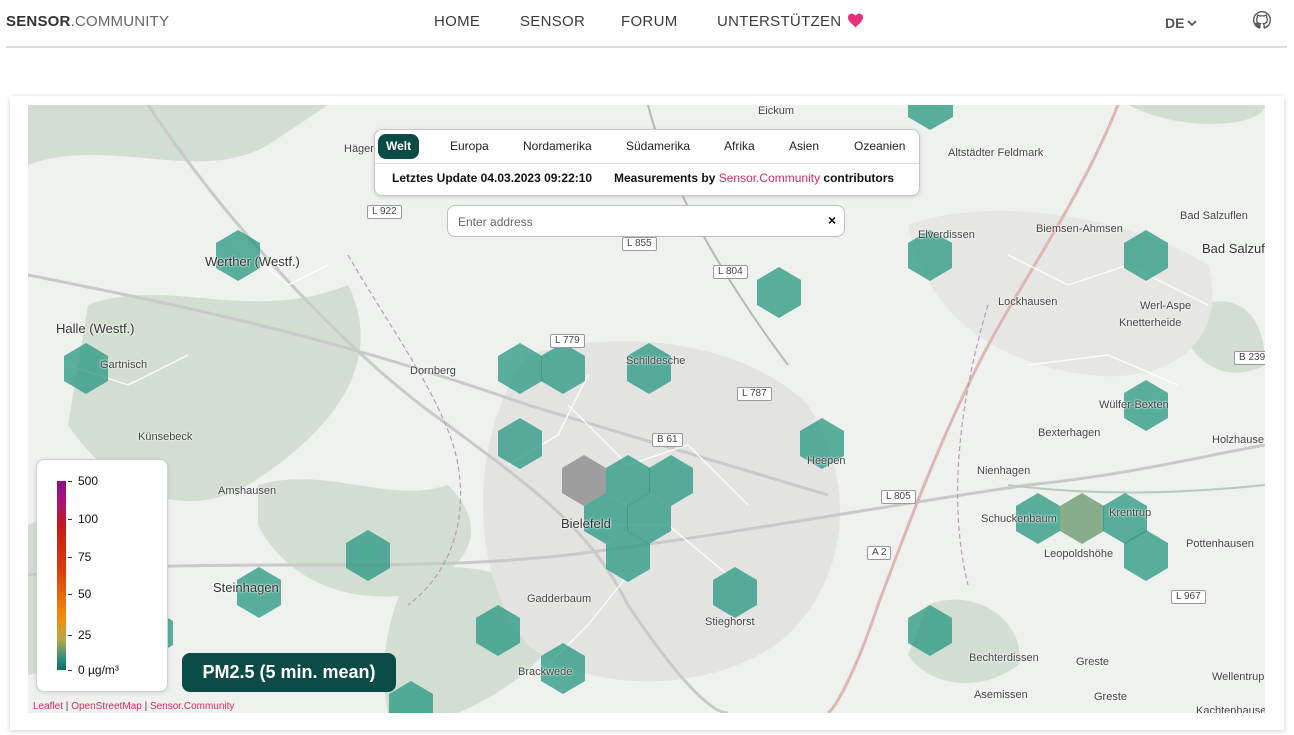  I want to click on sensor-community-attribution-link: Sensor.Community, so click(192, 706).